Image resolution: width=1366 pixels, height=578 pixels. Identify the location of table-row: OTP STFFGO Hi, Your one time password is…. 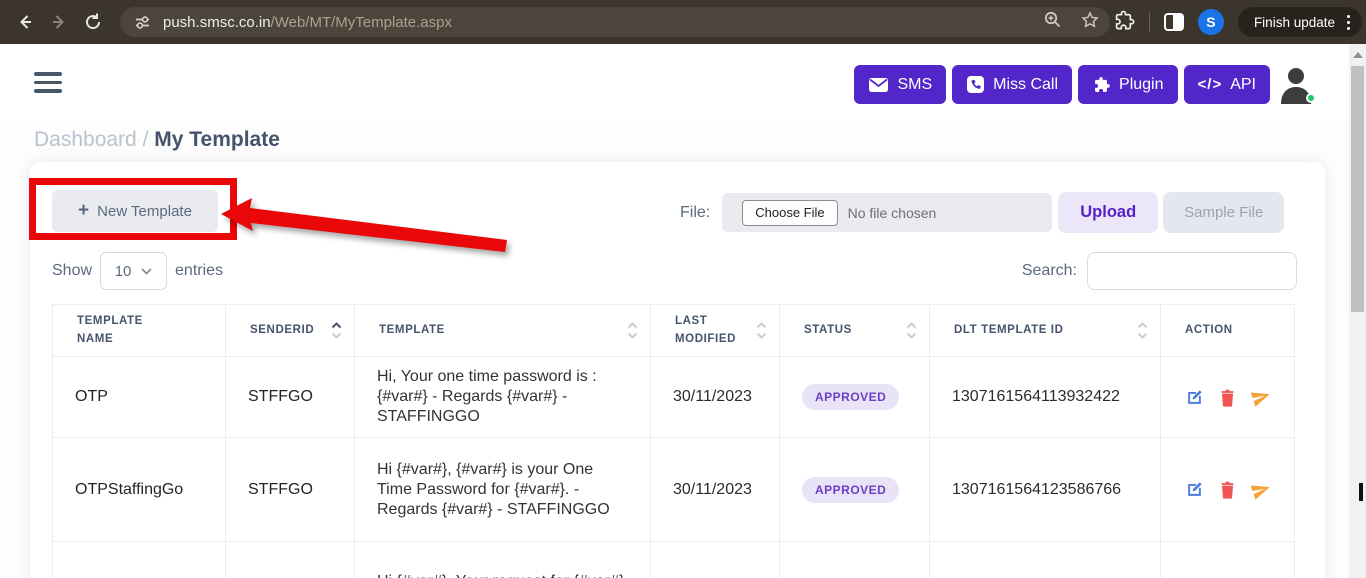
(673, 397).